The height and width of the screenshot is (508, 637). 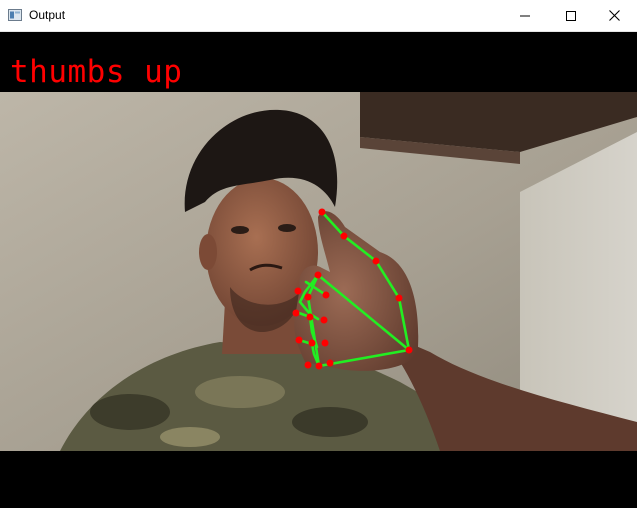 I want to click on landmark-middle-tip, so click(x=296, y=313).